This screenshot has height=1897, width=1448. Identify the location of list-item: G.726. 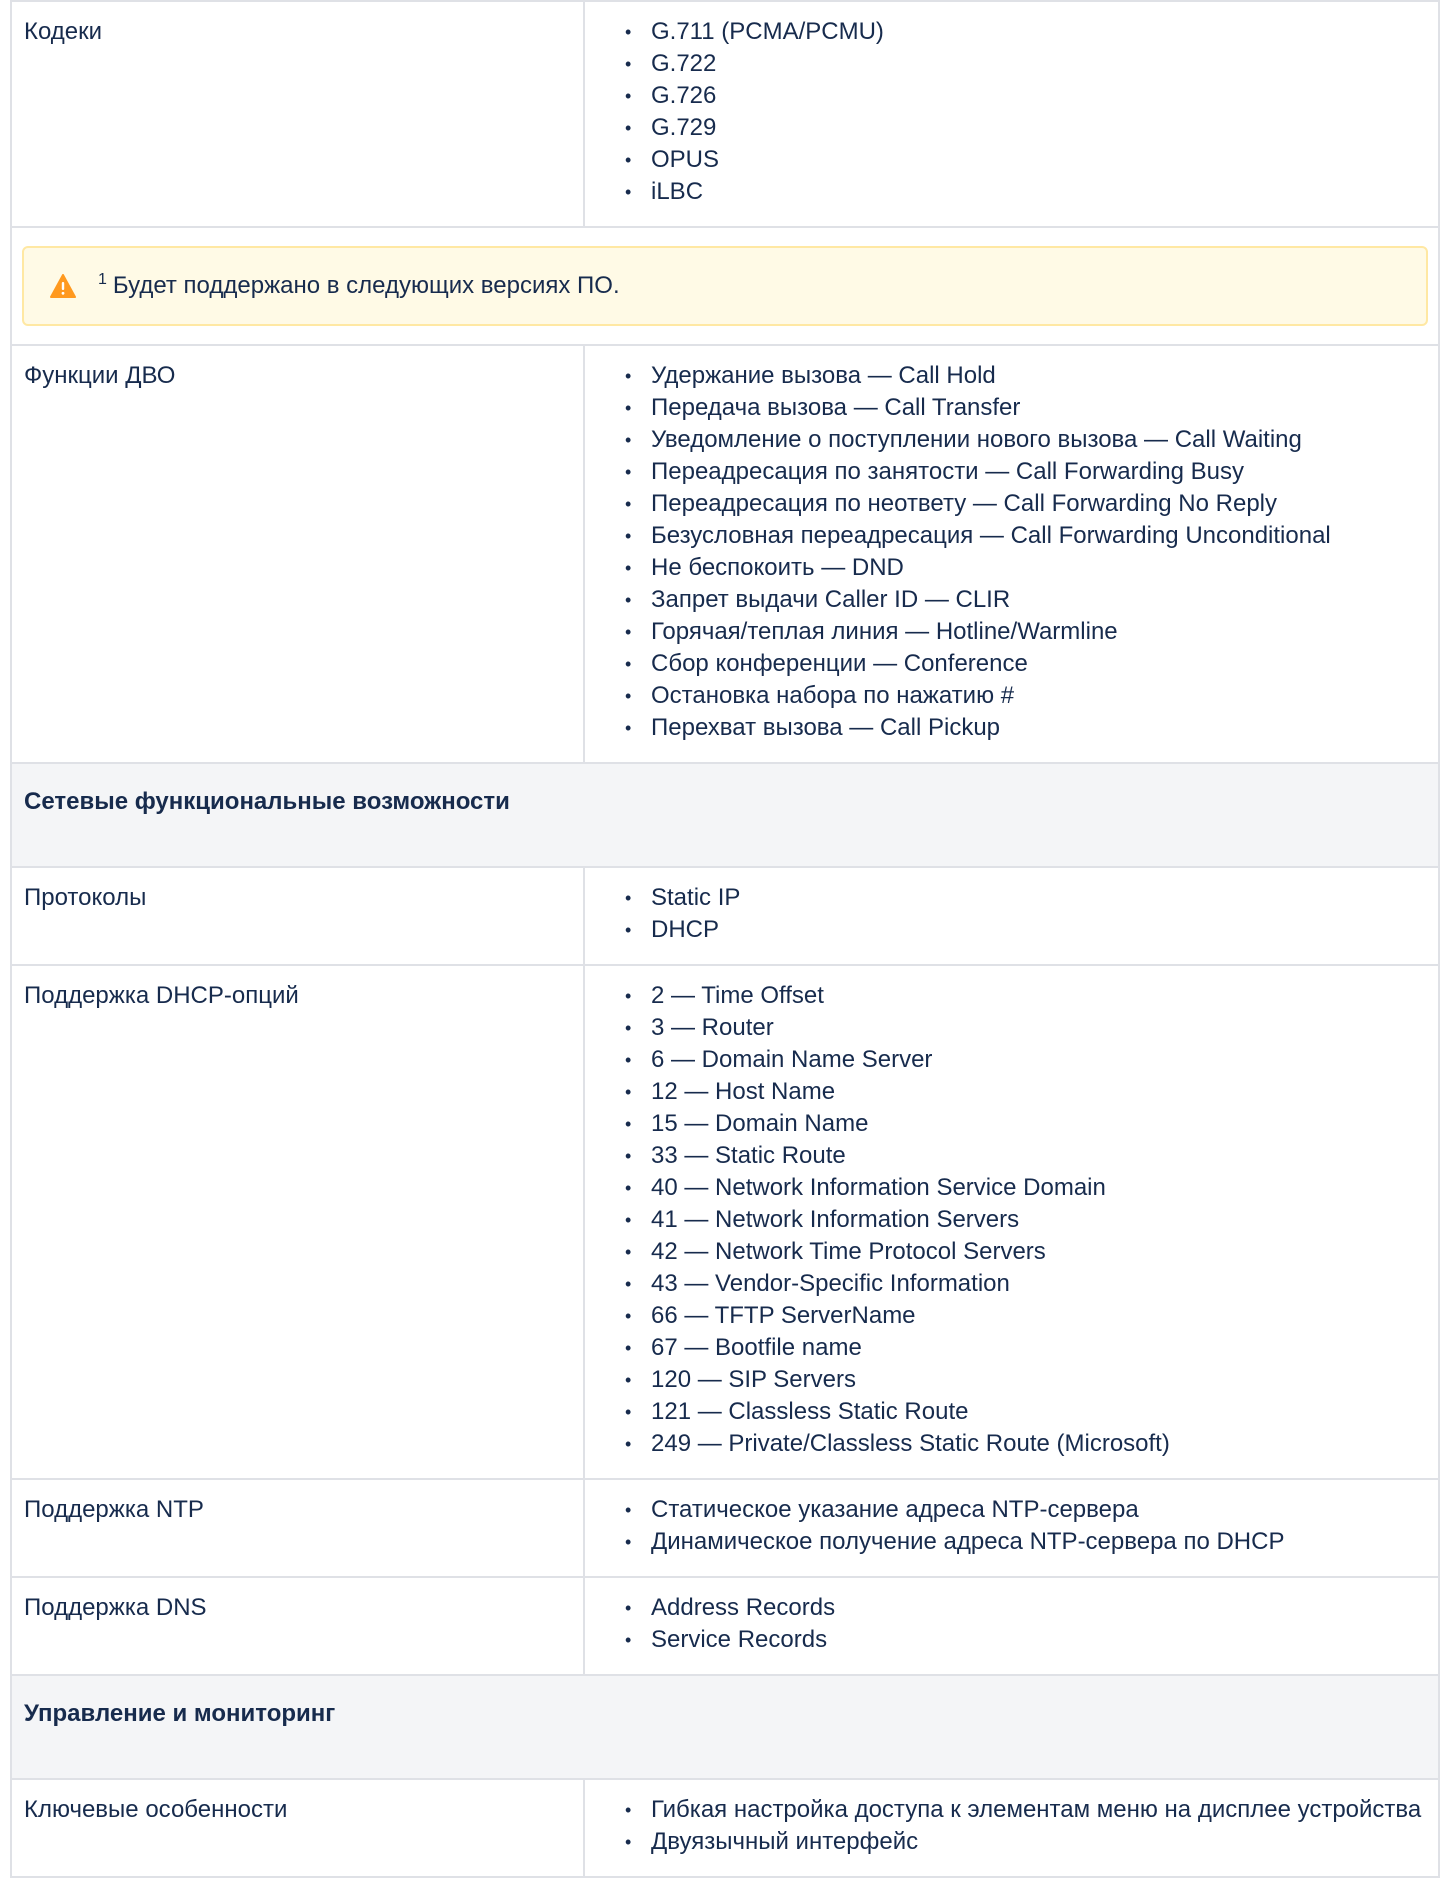
(1022, 96).